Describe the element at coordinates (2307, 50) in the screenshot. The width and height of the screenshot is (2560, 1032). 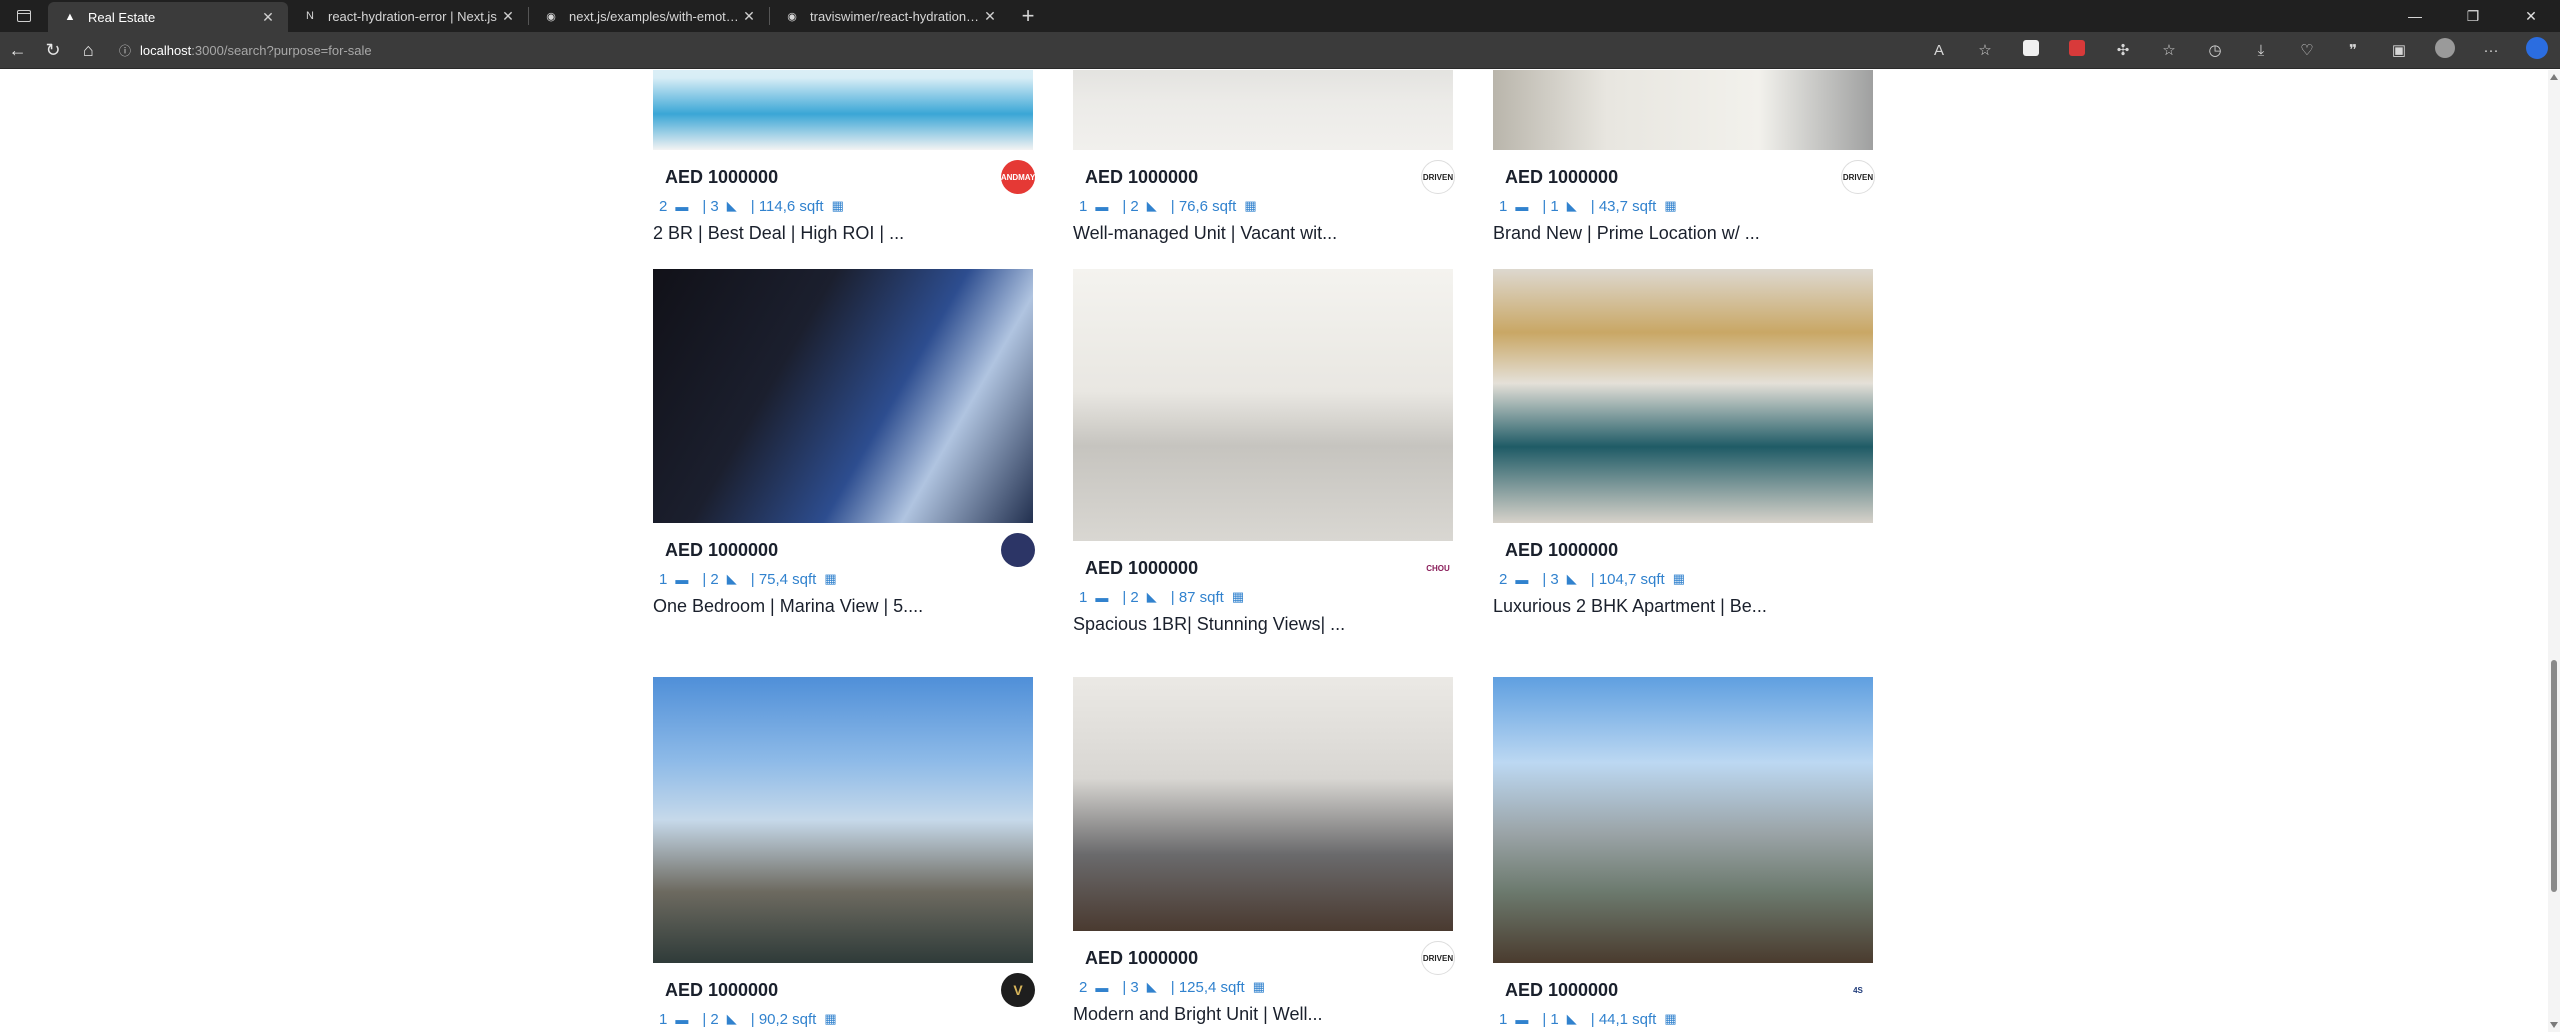
I see `browser-essentials-icon: ♡` at that location.